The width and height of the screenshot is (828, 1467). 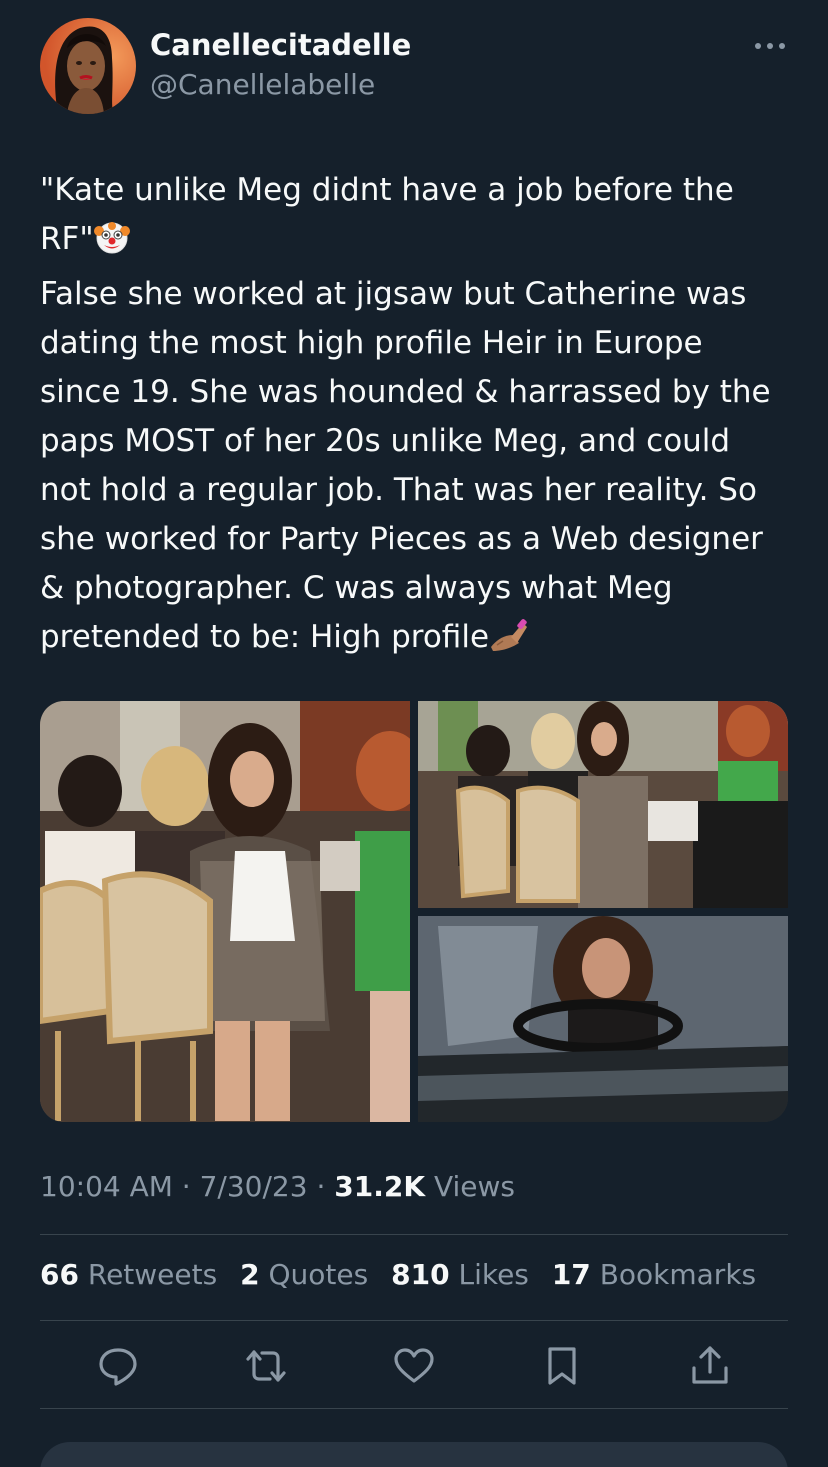 I want to click on quotes-count: 2, so click(x=250, y=1274).